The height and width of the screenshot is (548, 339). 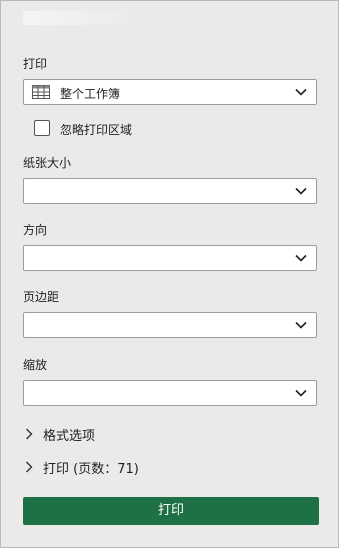 I want to click on margins-label: 页边距, so click(x=41, y=297).